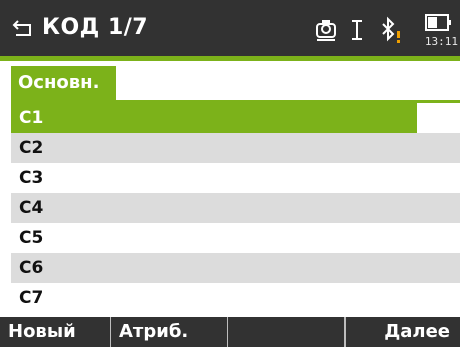  Describe the element at coordinates (235, 238) in the screenshot. I see `list-item: C5` at that location.